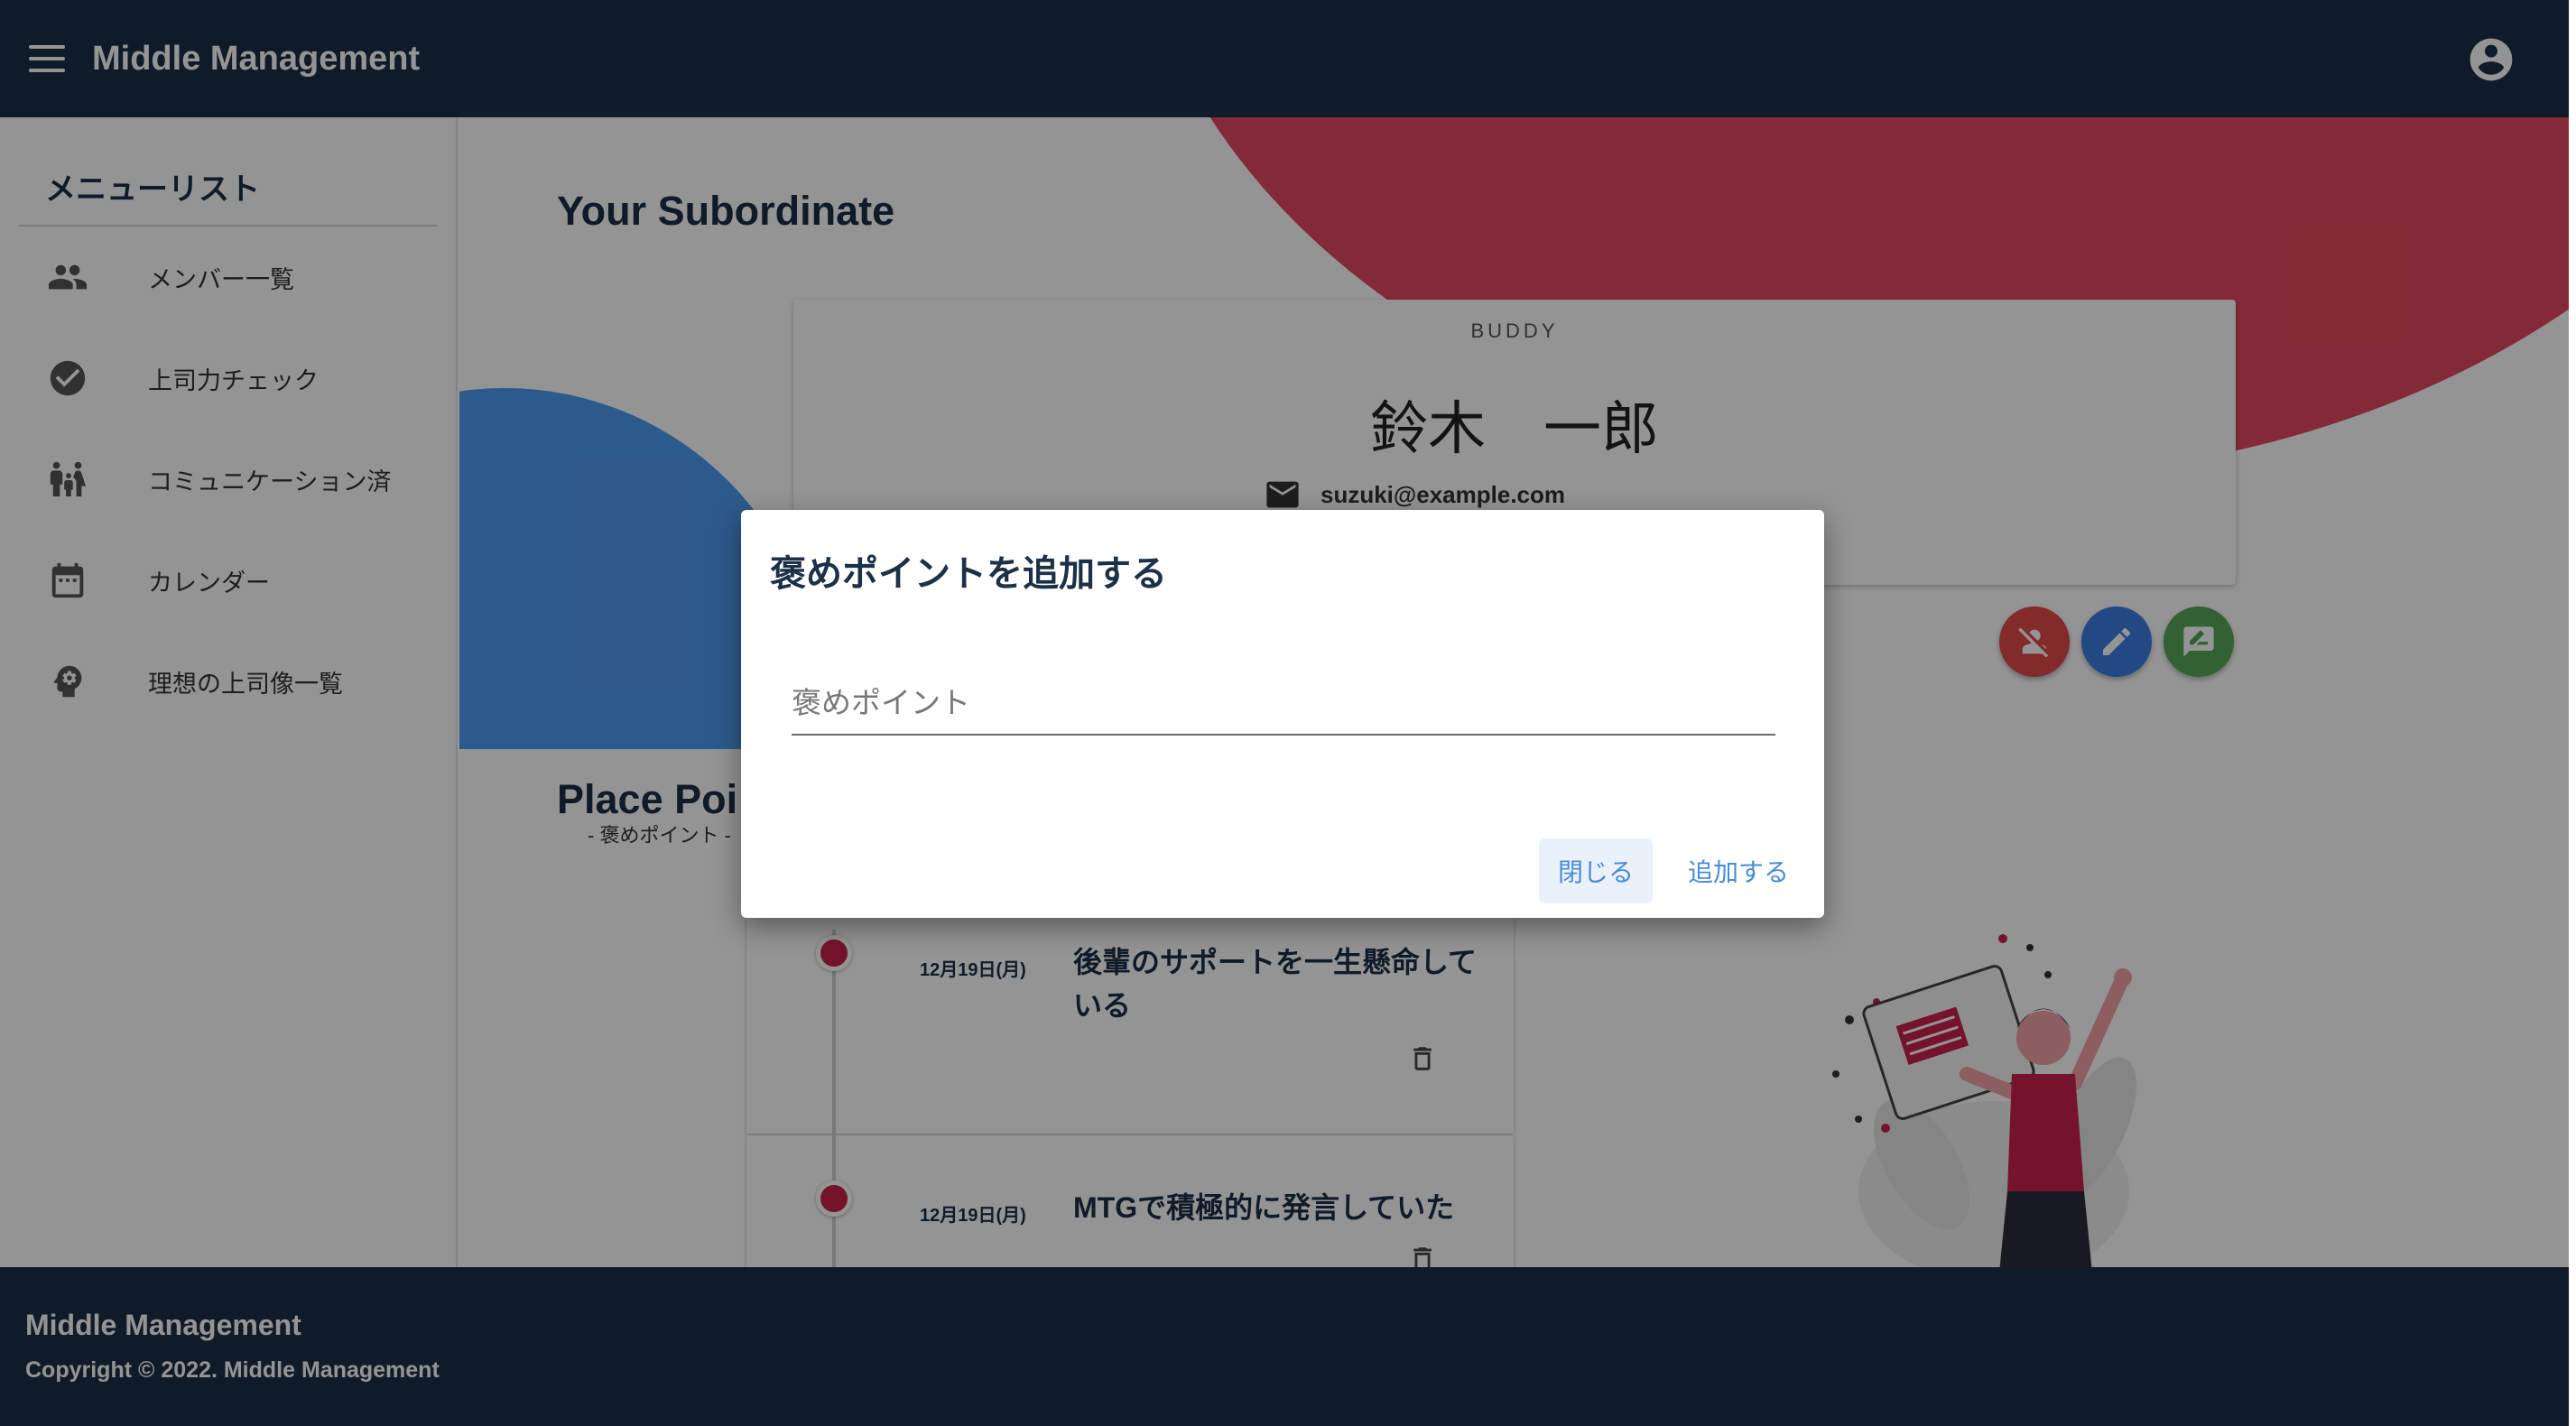  What do you see at coordinates (1596, 870) in the screenshot?
I see `close-button: 閉じる` at bounding box center [1596, 870].